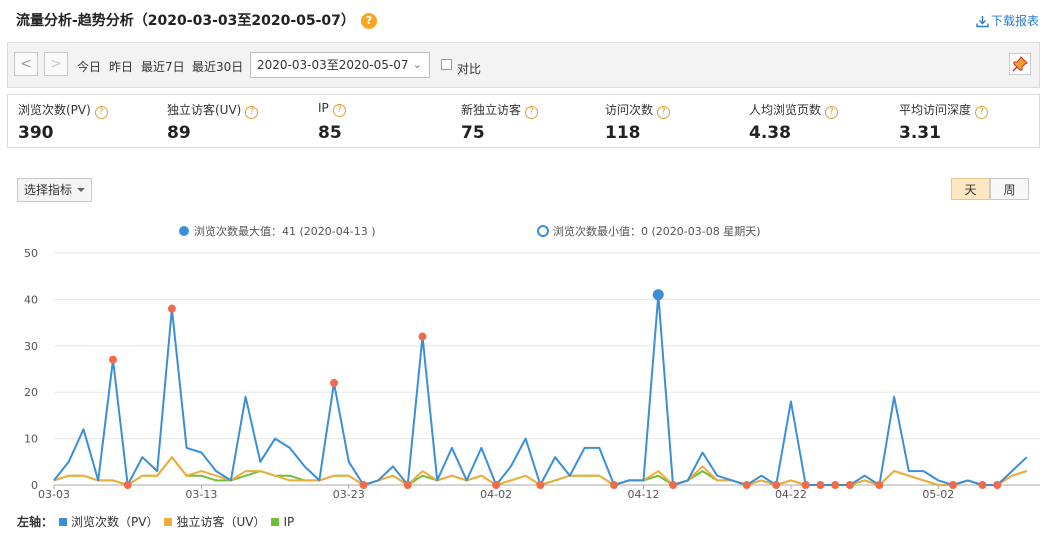 The height and width of the screenshot is (543, 1051). What do you see at coordinates (658, 295) in the screenshot?
I see `pv-max-point` at bounding box center [658, 295].